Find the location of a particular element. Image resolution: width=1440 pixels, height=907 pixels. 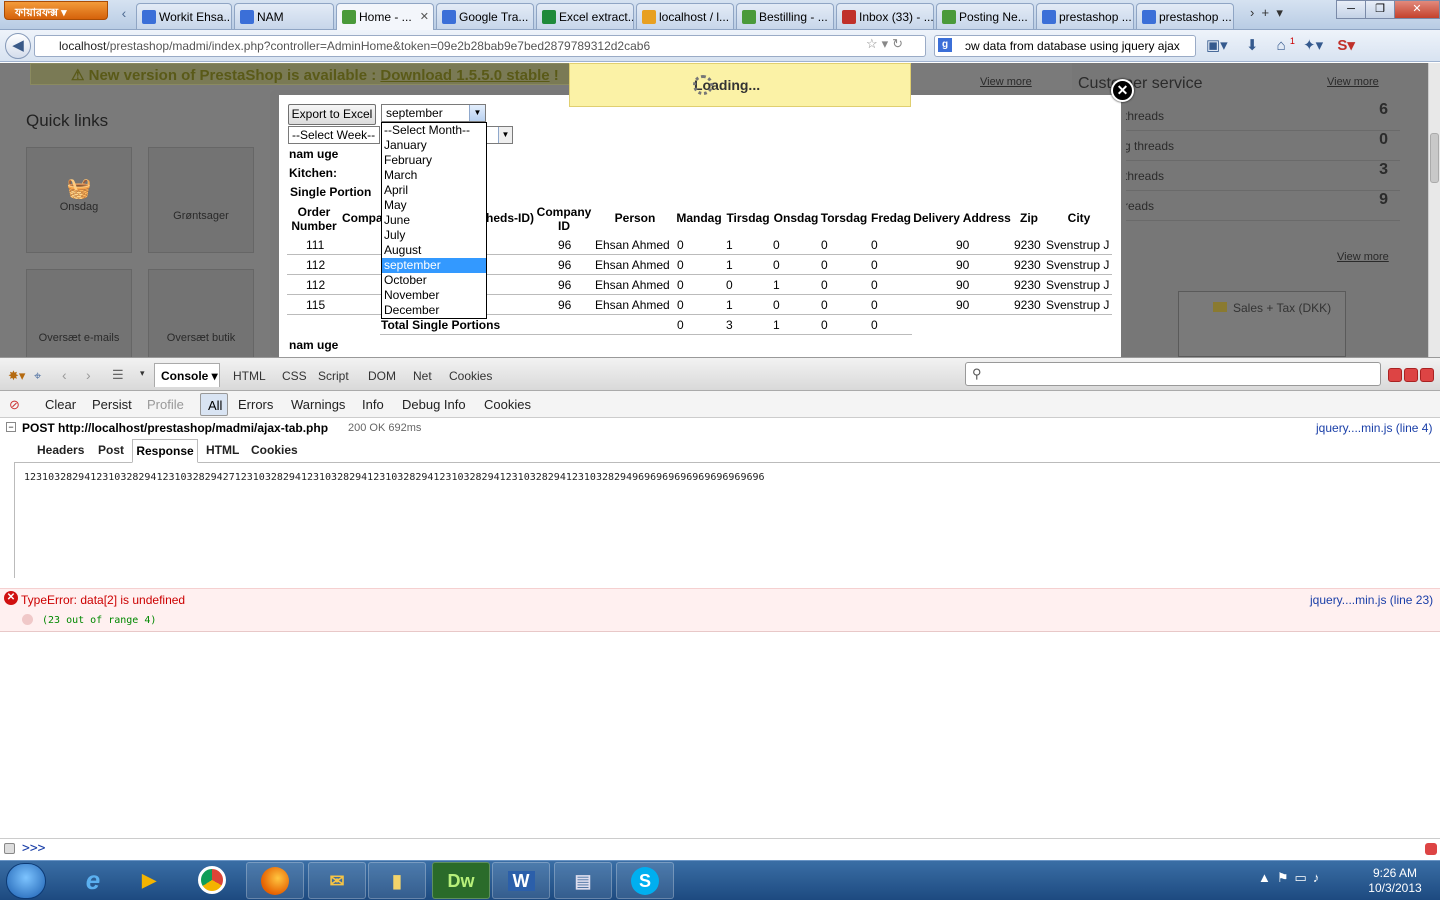

firefox-menu-button: ফায়ারফক্স ▾ is located at coordinates (56, 10).